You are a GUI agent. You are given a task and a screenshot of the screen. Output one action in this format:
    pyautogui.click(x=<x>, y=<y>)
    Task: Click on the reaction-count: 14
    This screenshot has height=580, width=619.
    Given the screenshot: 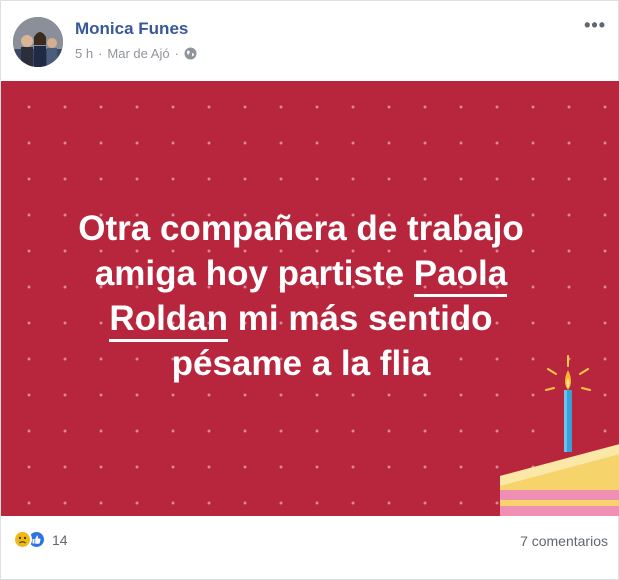 What is the action you would take?
    pyautogui.click(x=60, y=540)
    